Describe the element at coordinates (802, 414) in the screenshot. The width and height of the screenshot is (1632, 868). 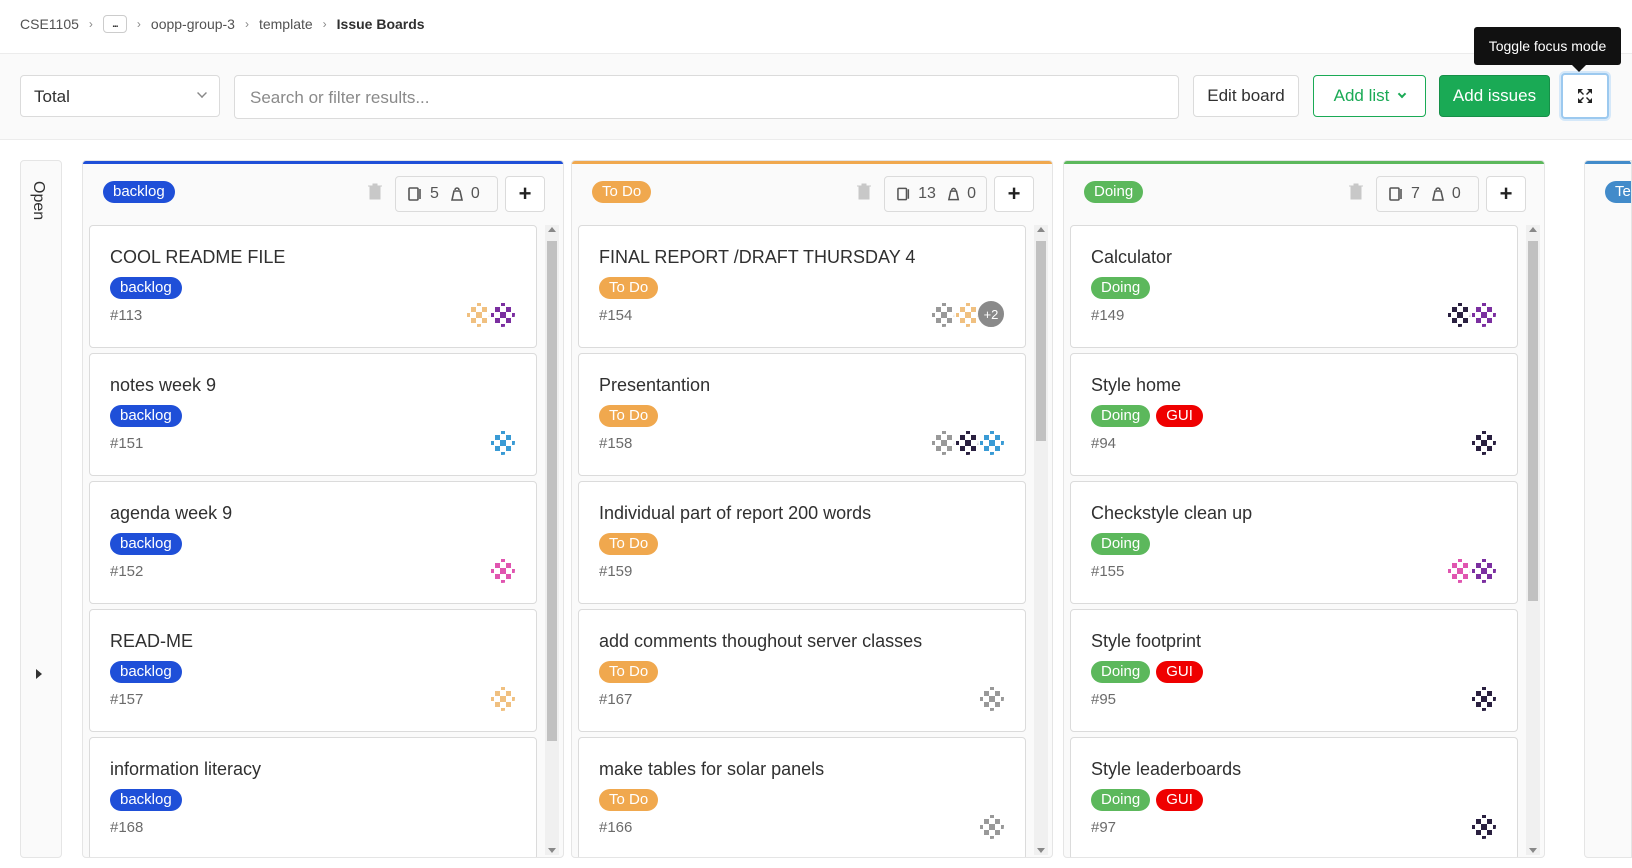
I see `issue-card: Presentantion To Do #158` at that location.